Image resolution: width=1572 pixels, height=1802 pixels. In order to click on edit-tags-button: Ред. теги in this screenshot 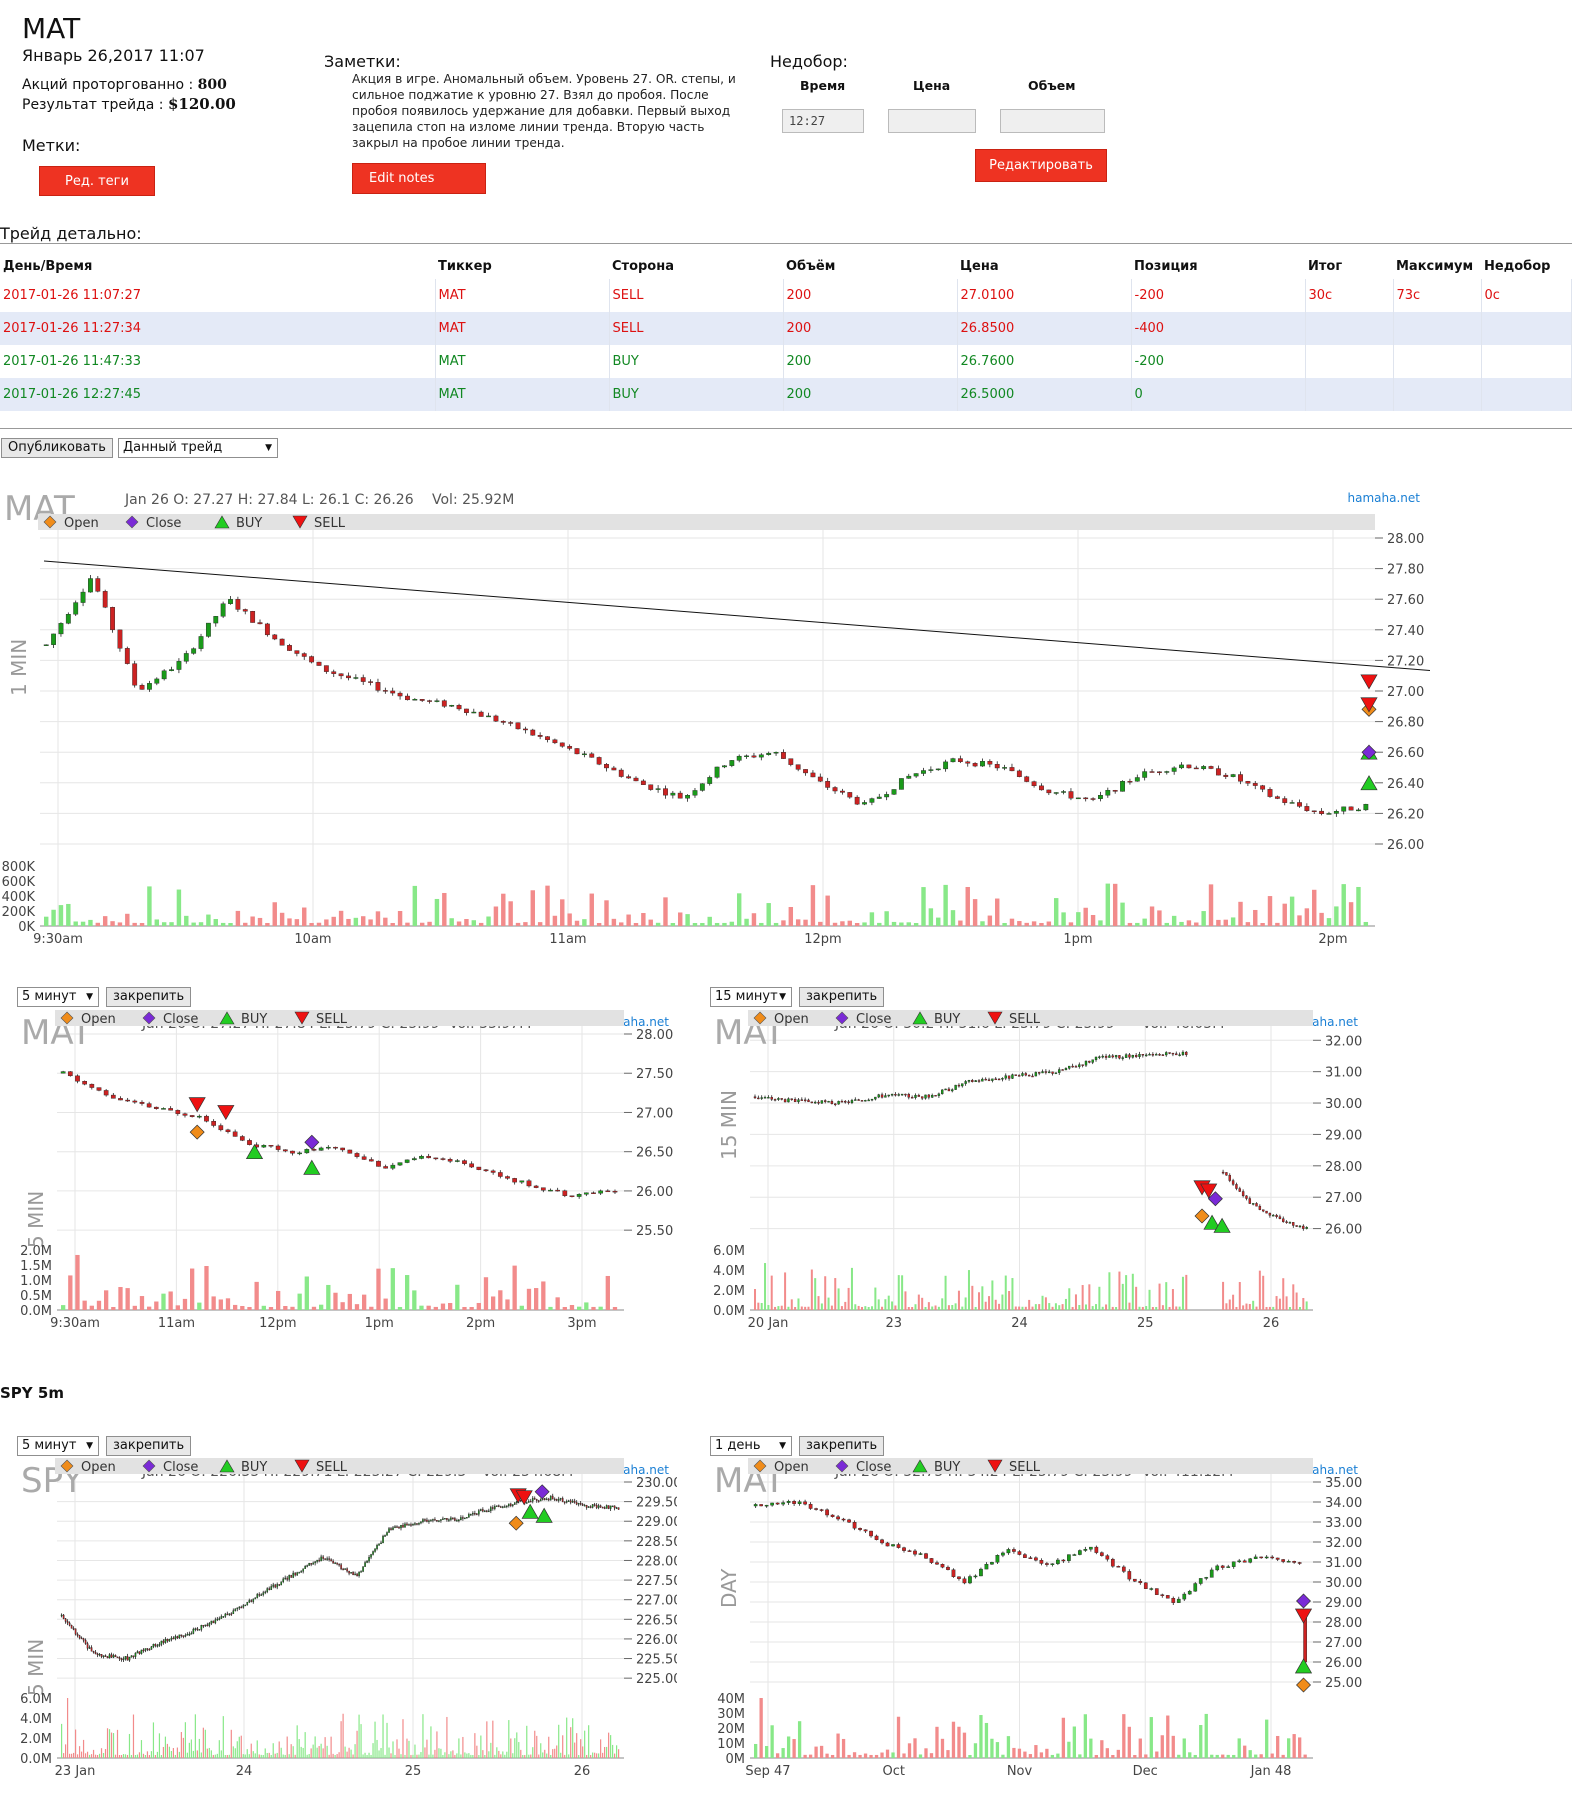, I will do `click(97, 181)`.